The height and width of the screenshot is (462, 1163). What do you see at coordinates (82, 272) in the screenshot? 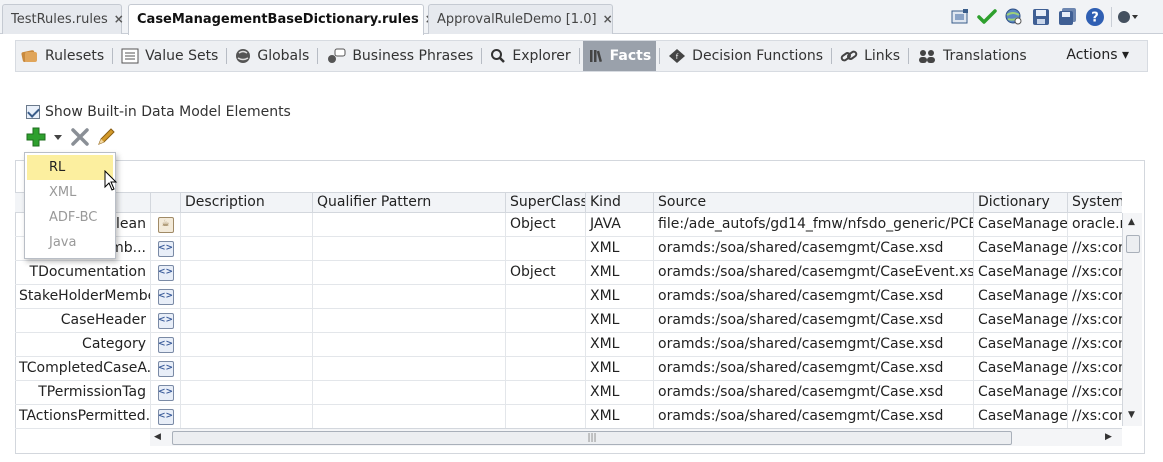
I see `table-cell-name: TDocumentation` at bounding box center [82, 272].